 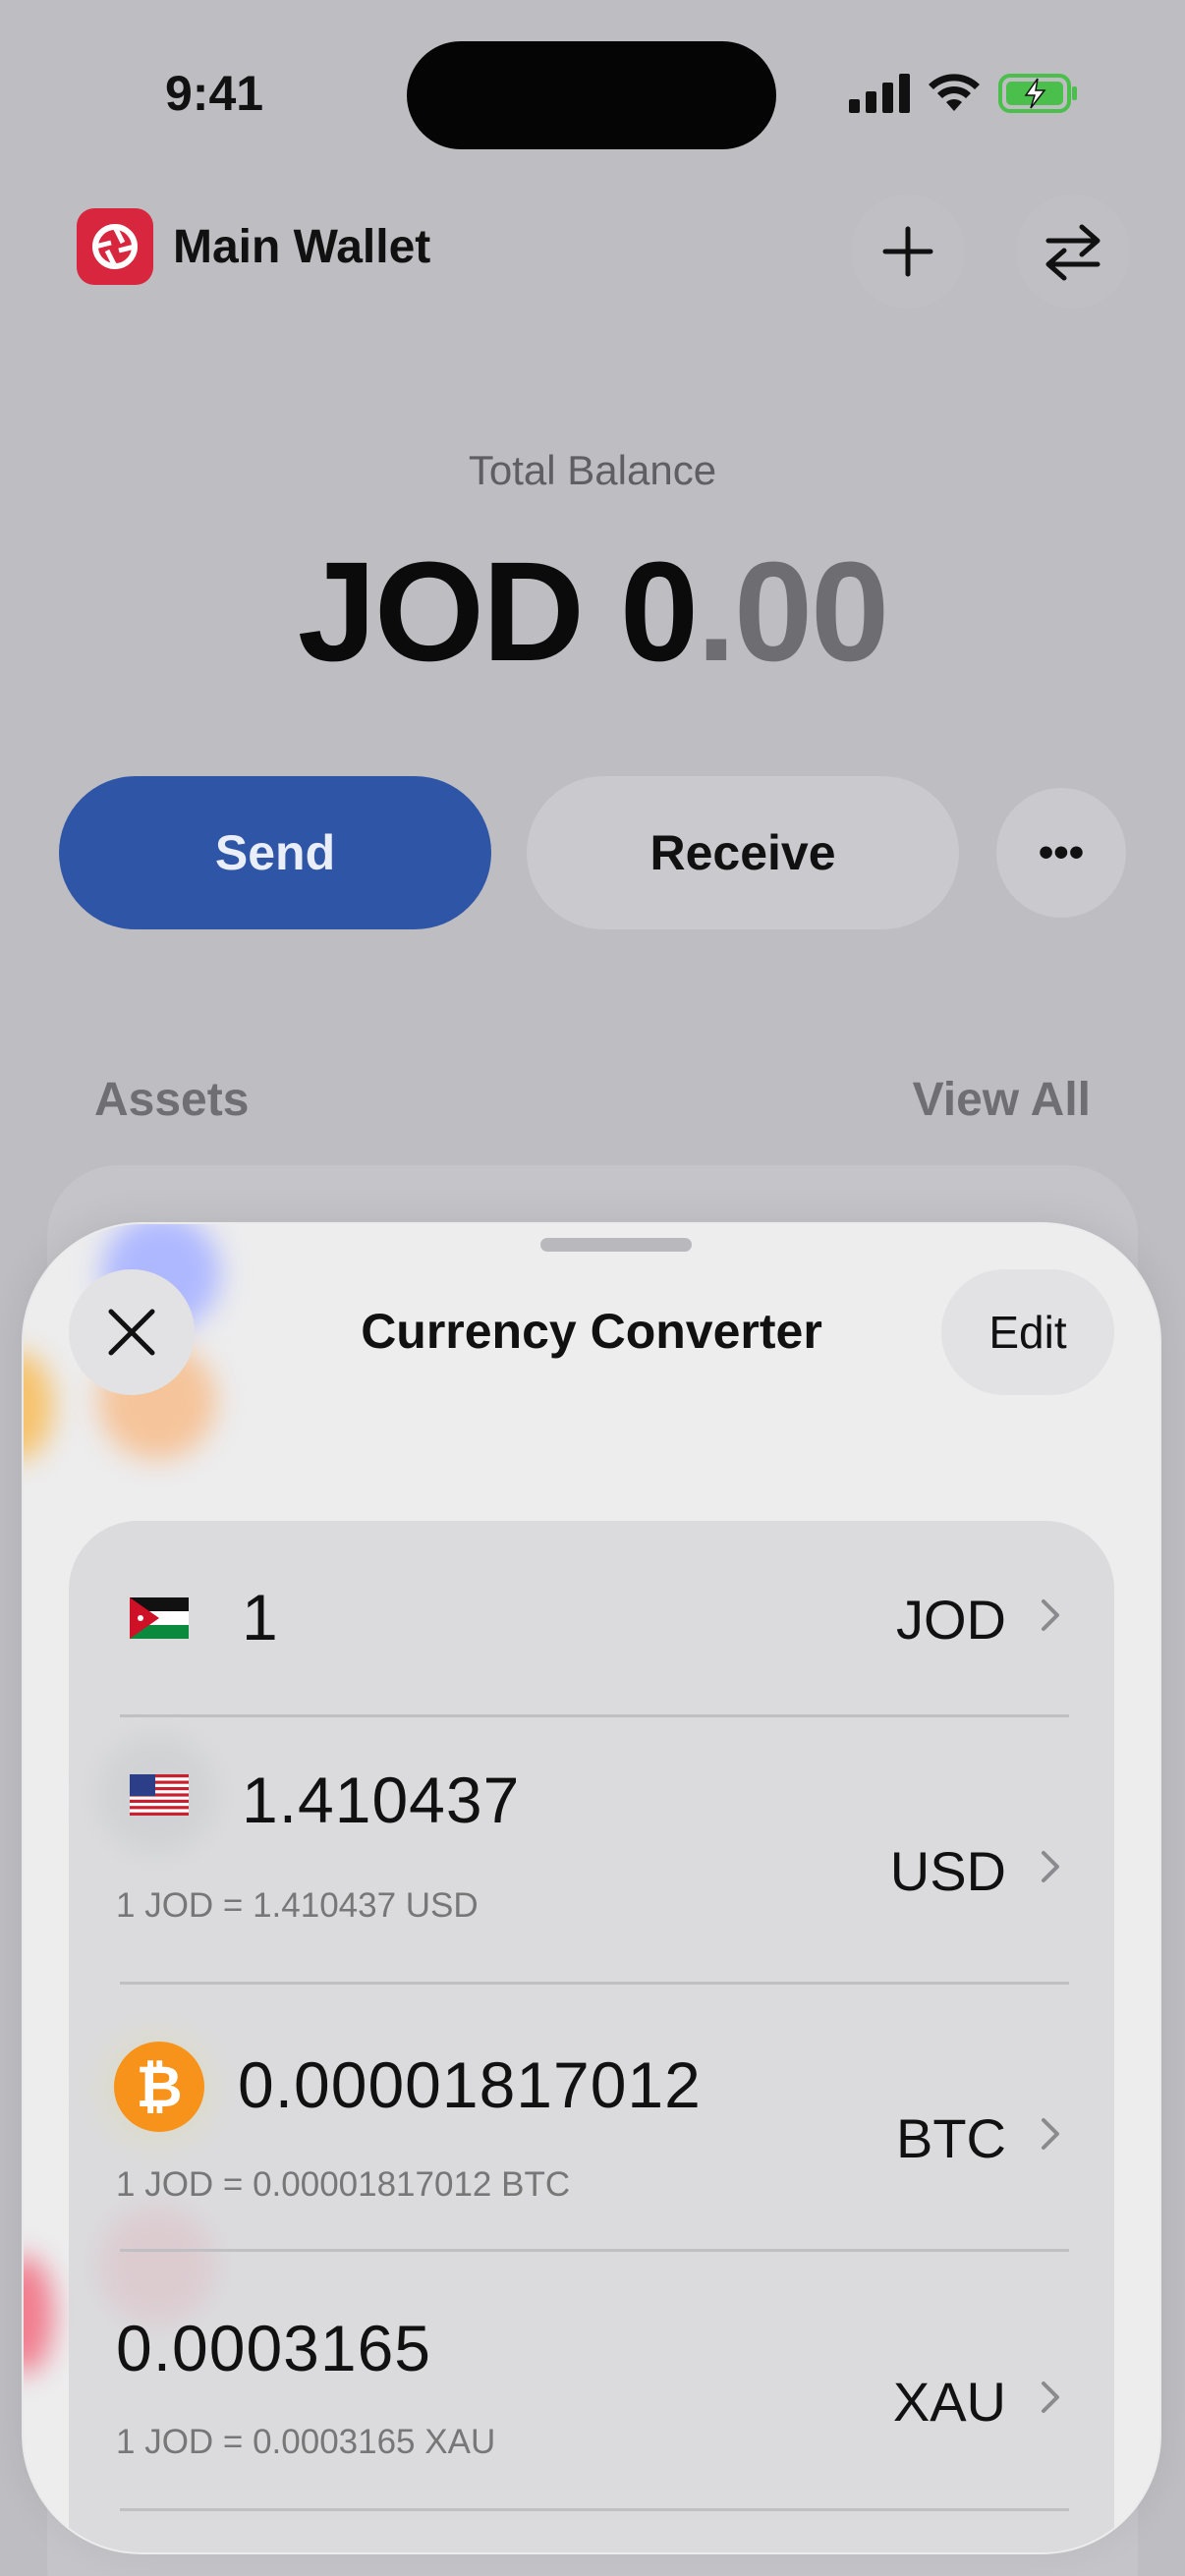 I want to click on add-button, so click(x=908, y=251).